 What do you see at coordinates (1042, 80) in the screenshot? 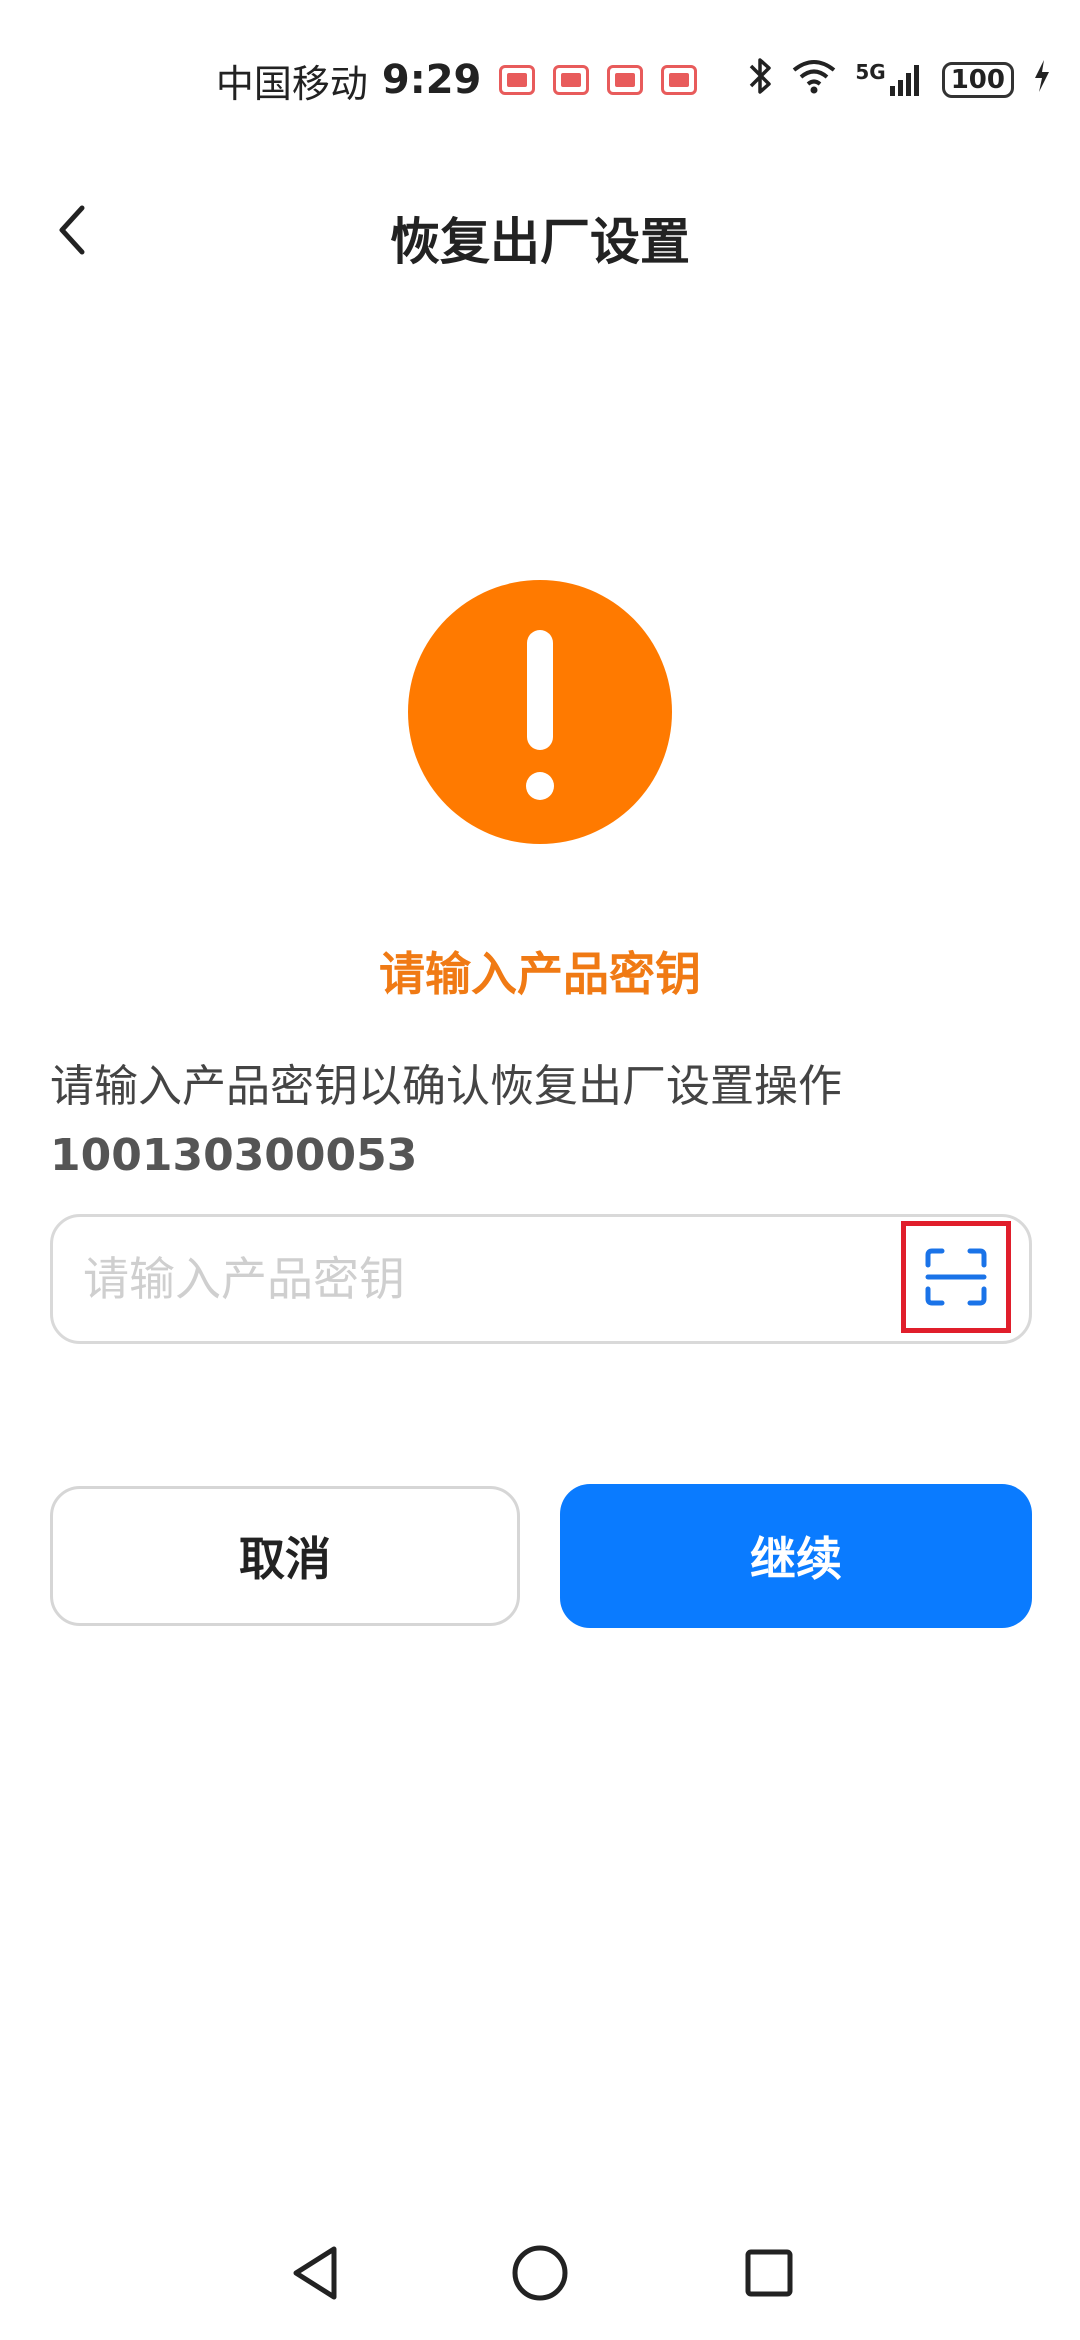
I see `charging-icon` at bounding box center [1042, 80].